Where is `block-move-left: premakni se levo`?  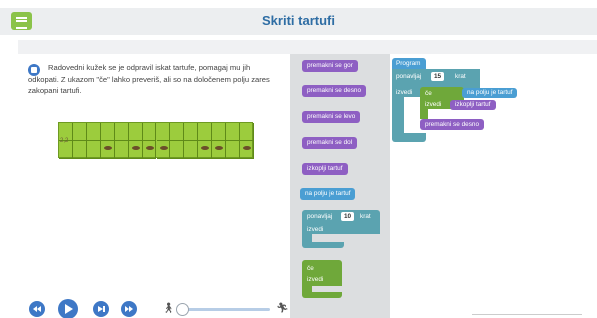 block-move-left: premakni se levo is located at coordinates (331, 117).